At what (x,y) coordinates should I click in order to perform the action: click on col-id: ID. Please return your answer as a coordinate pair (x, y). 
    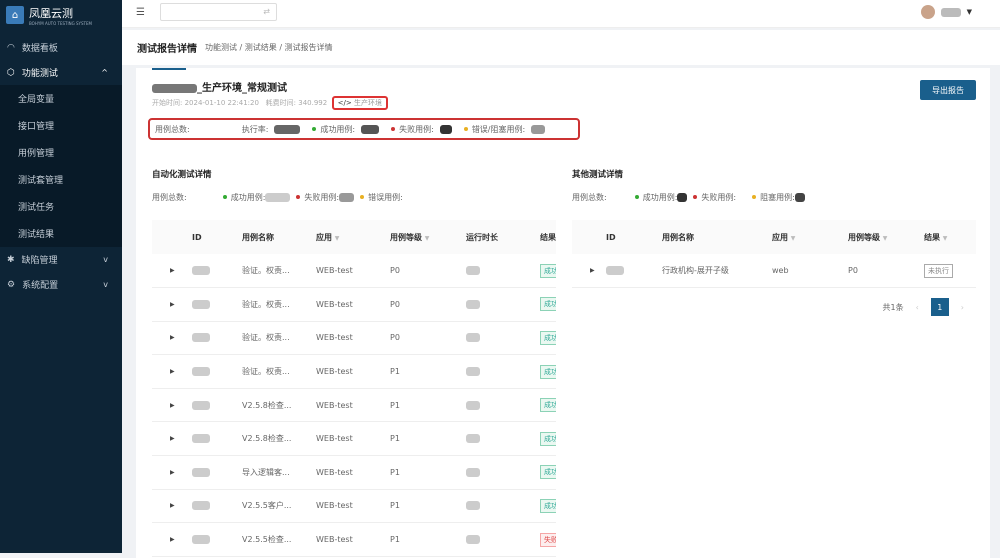
    Looking at the image, I should click on (634, 237).